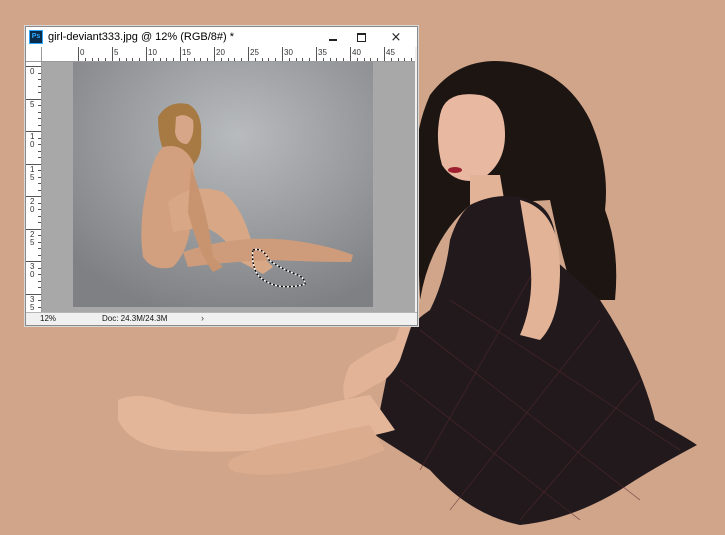 Image resolution: width=725 pixels, height=535 pixels. Describe the element at coordinates (356, 52) in the screenshot. I see `ruler-label: 40` at that location.